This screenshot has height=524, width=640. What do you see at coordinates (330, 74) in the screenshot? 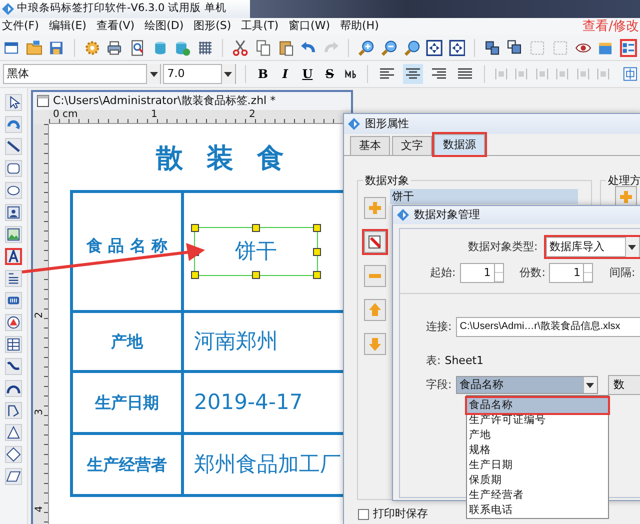
I see `strikethrough-button: S` at bounding box center [330, 74].